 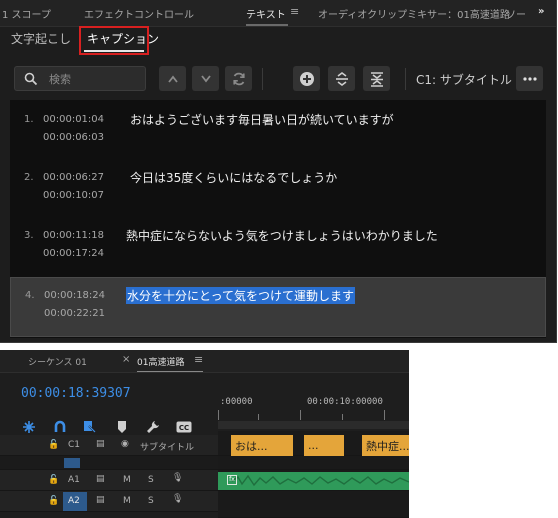 I want to click on playhead-timecode: 00:00:18:39307, so click(x=76, y=393).